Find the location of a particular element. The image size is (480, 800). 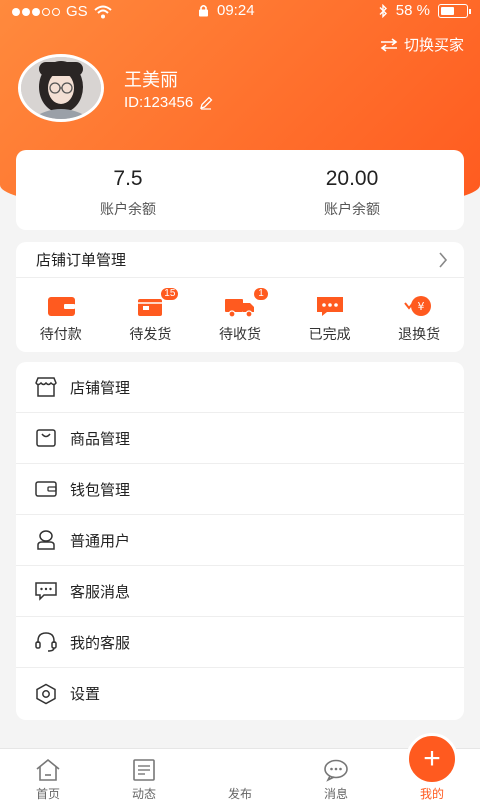

order-status-pending-payment: 待付款 is located at coordinates (61, 319).